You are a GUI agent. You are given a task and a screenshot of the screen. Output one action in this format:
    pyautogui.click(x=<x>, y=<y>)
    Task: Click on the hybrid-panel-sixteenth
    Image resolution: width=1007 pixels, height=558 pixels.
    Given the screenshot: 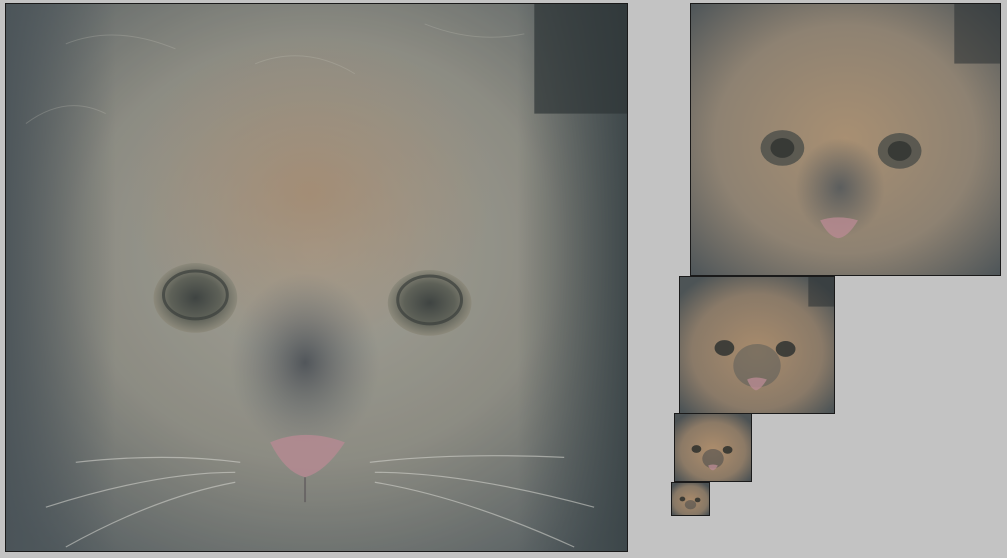 What is the action you would take?
    pyautogui.click(x=690, y=499)
    